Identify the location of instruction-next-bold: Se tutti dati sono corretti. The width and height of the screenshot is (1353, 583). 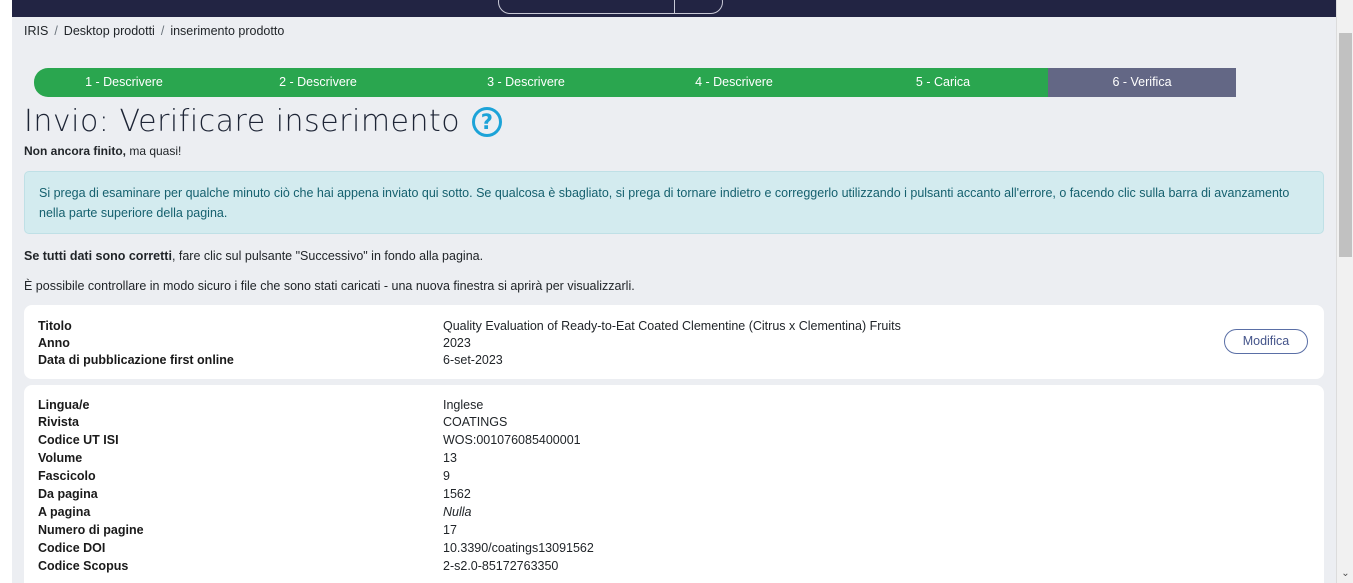
(98, 256).